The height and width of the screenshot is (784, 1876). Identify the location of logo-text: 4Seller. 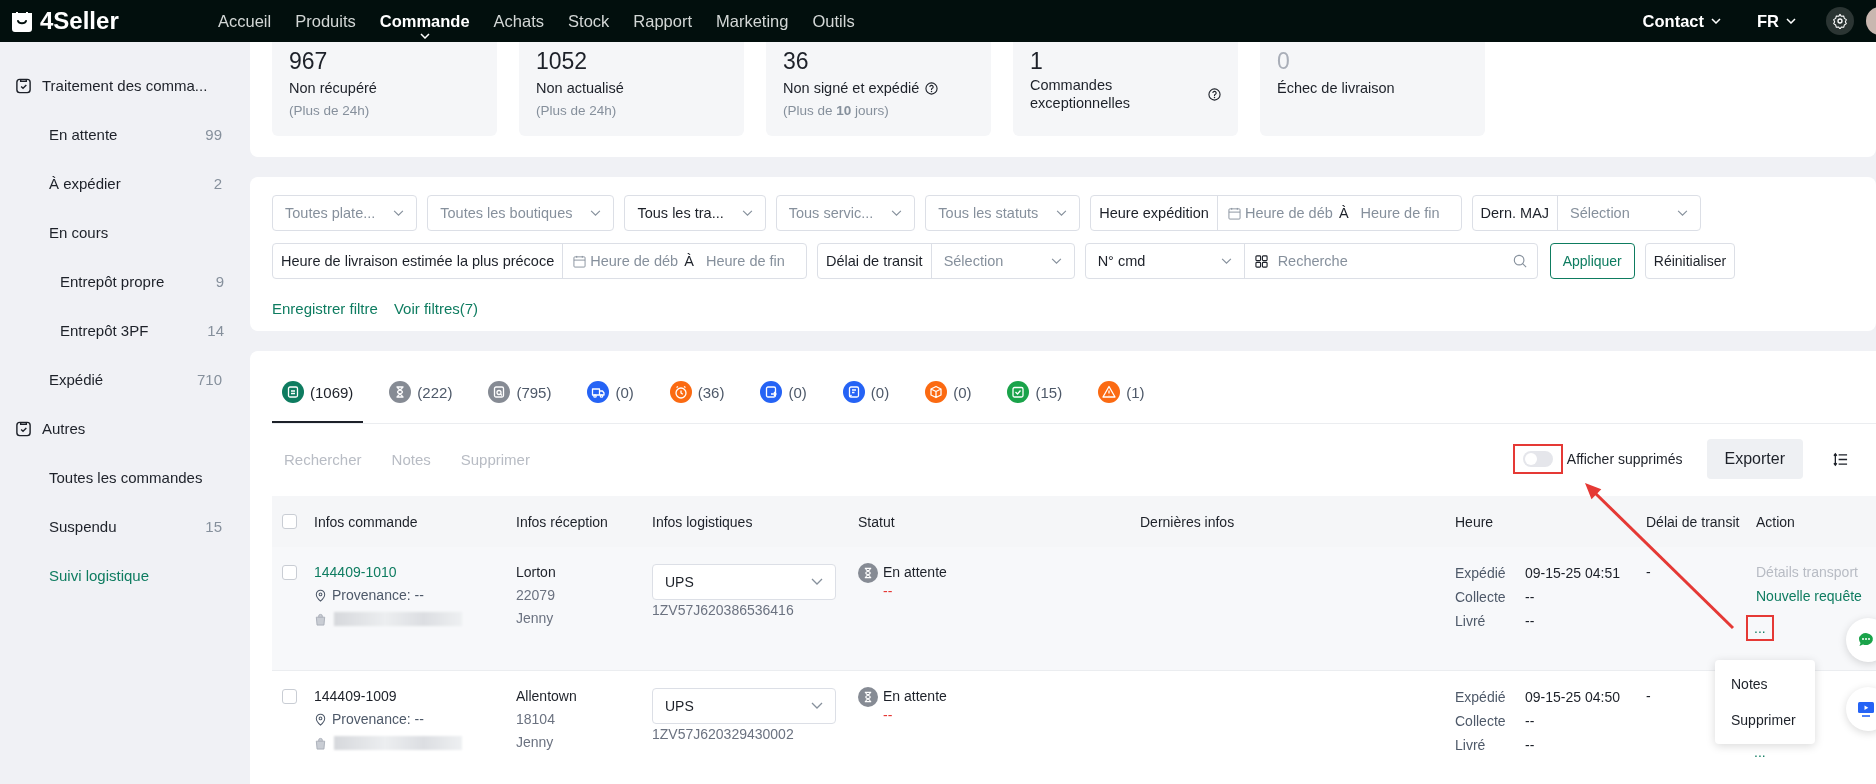
(79, 21).